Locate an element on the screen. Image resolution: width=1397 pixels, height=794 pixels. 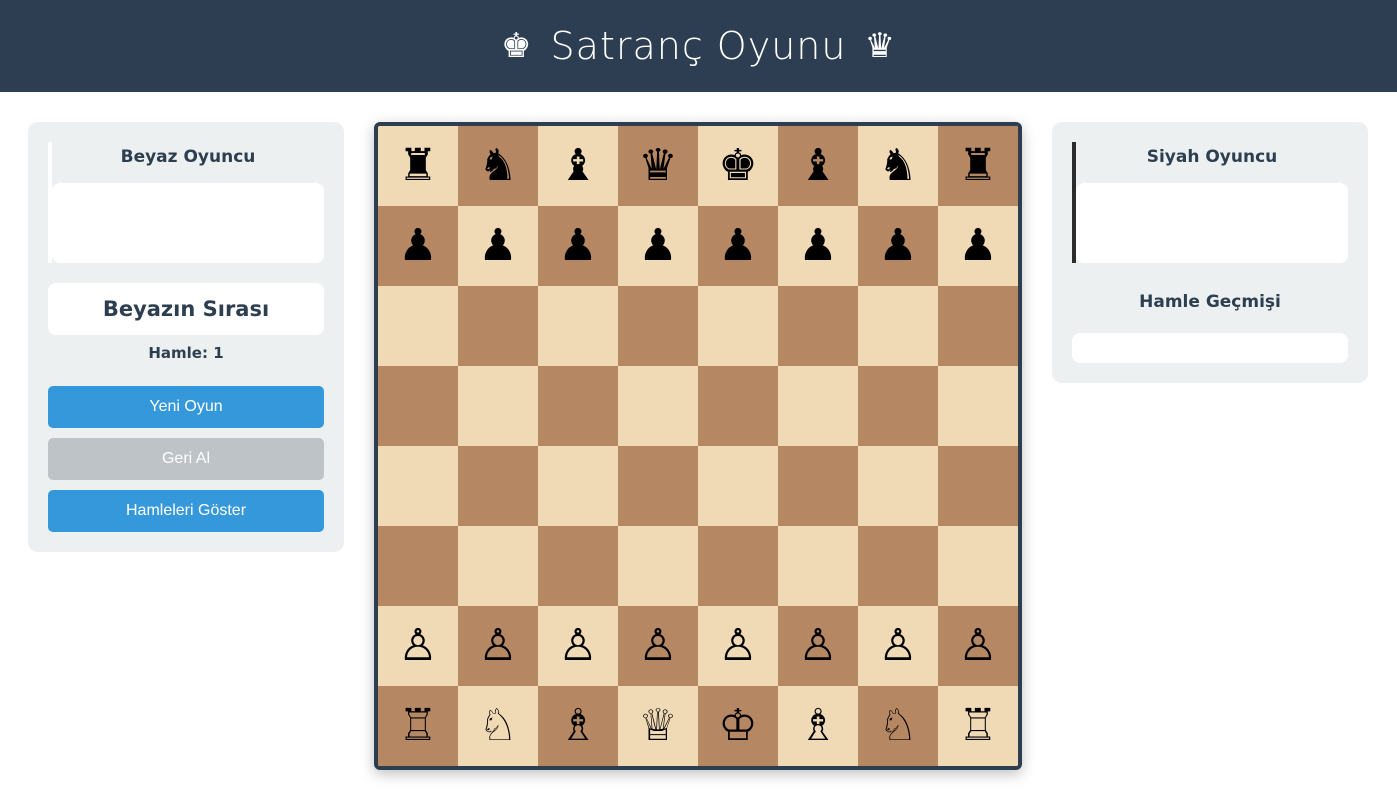
white-player-card: Beyaz Oyuncu is located at coordinates (186, 202).